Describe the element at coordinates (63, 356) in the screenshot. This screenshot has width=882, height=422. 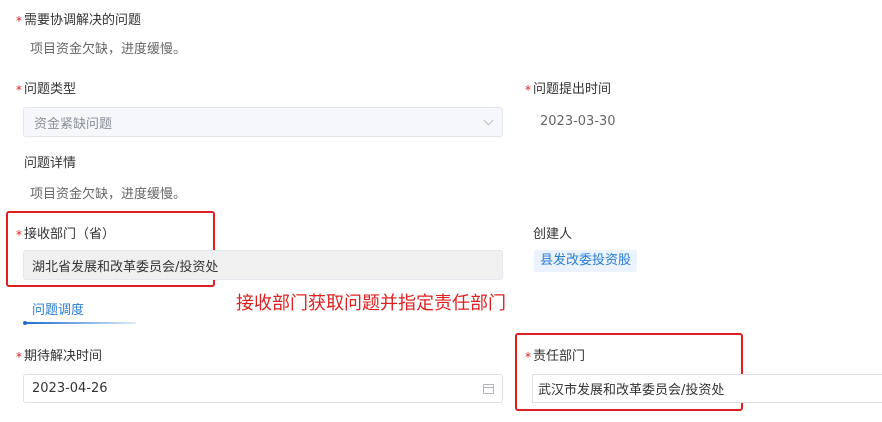
I see `expected-time-label-text: 期待解决时间` at that location.